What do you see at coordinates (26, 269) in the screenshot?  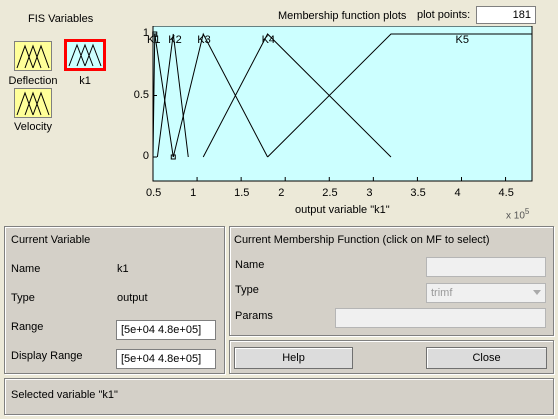 I see `variable-name-label: Name` at bounding box center [26, 269].